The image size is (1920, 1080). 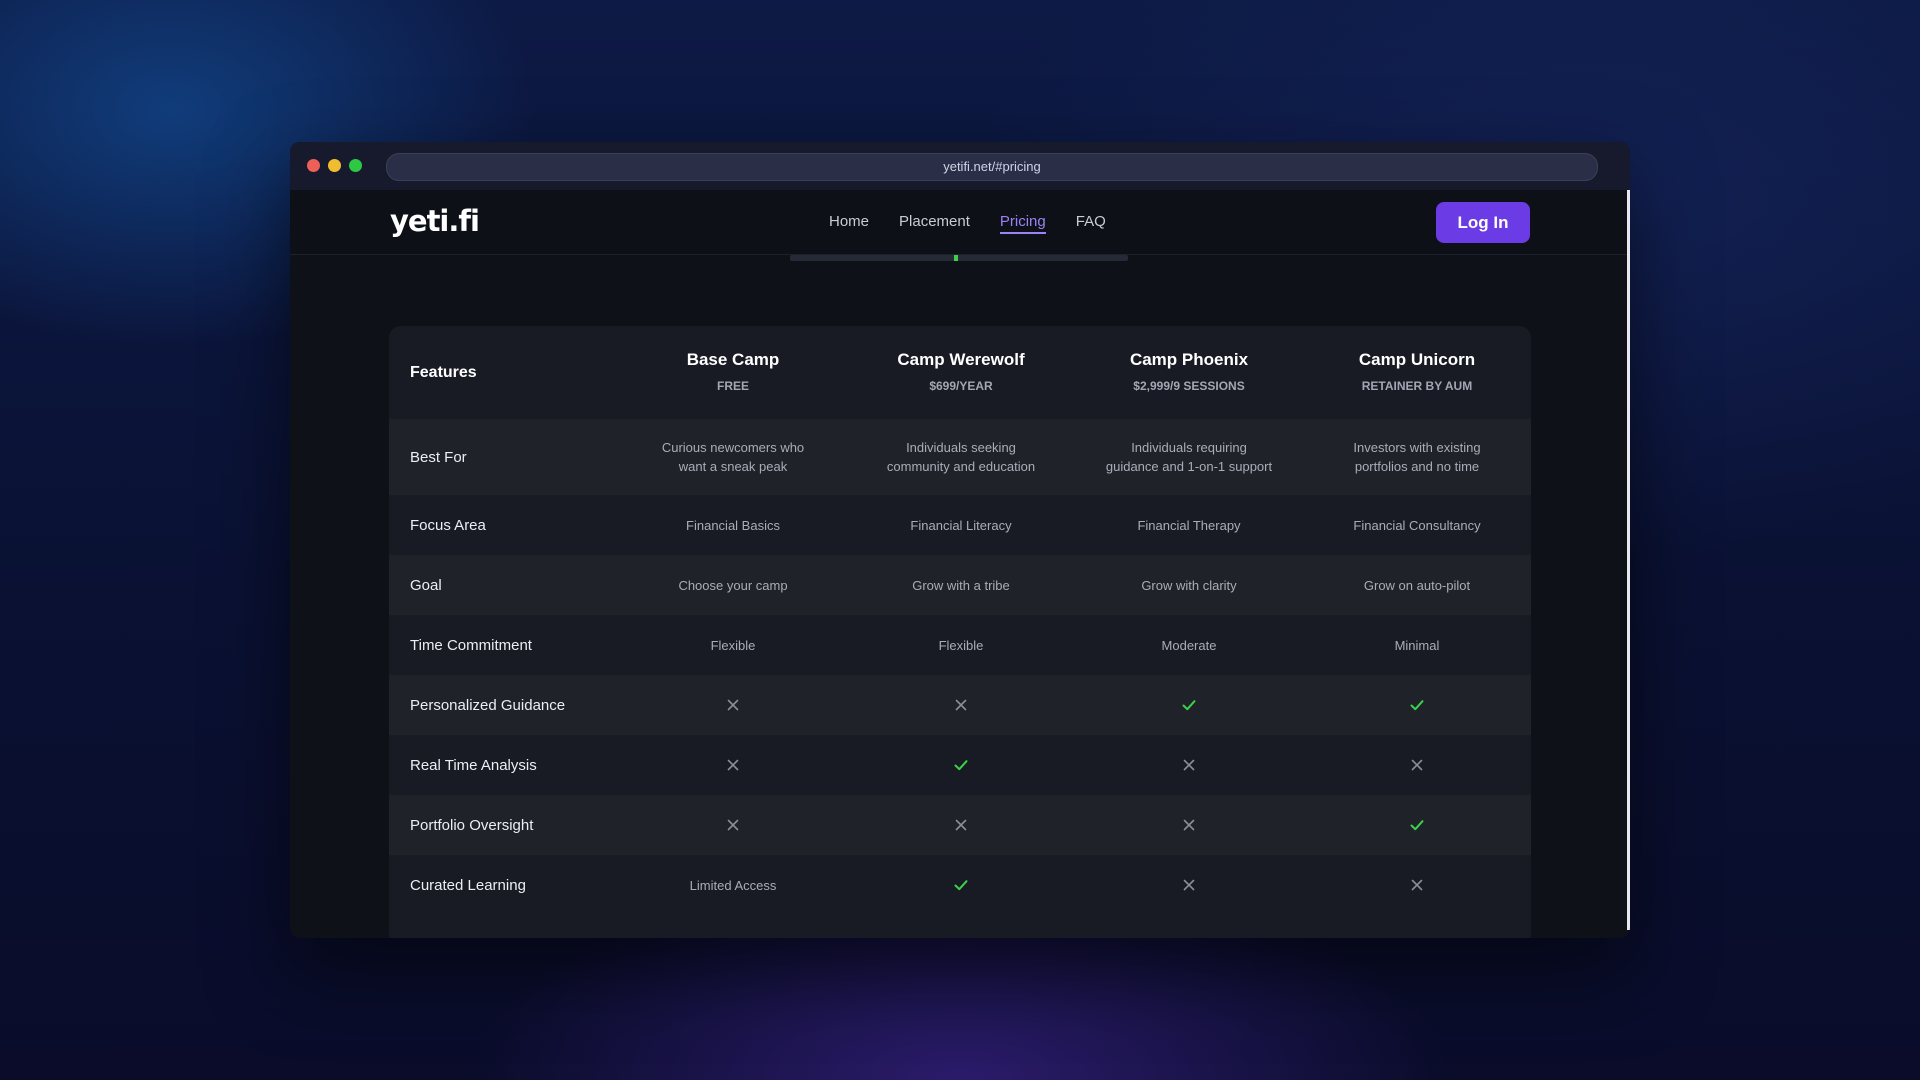 What do you see at coordinates (473, 765) in the screenshot?
I see `feature-label: Real Time Analysis` at bounding box center [473, 765].